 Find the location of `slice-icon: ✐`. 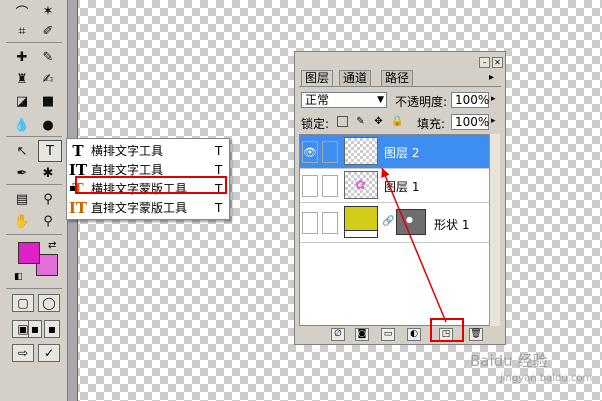

slice-icon: ✐ is located at coordinates (48, 31).